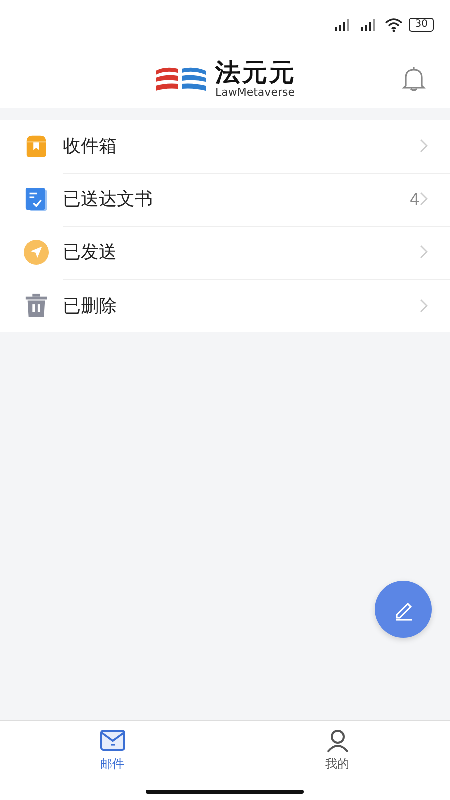  Describe the element at coordinates (236, 199) in the screenshot. I see `folder-item: 已送达文书` at that location.